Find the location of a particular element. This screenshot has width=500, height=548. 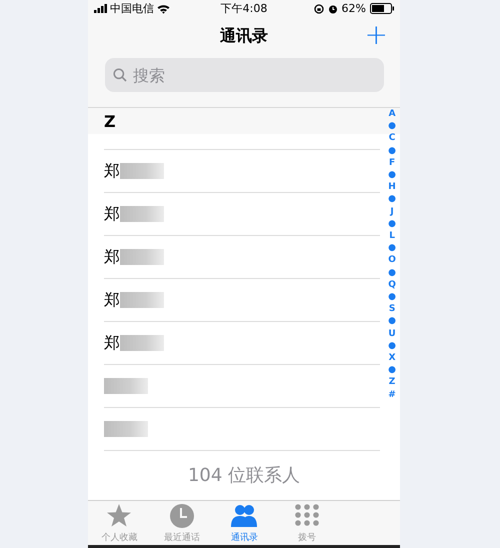

carrier-name: 中国电信 is located at coordinates (132, 8).